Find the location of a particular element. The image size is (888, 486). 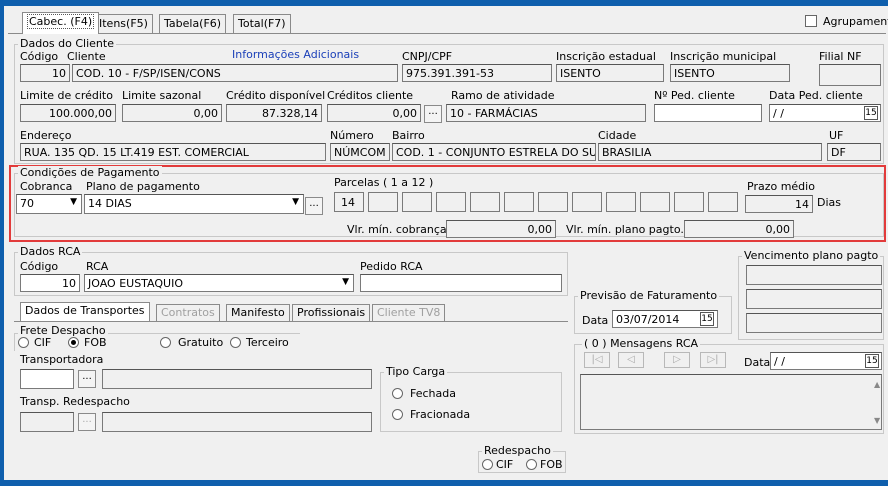

subtab-transportes: Dados de Transportes is located at coordinates (85, 312).